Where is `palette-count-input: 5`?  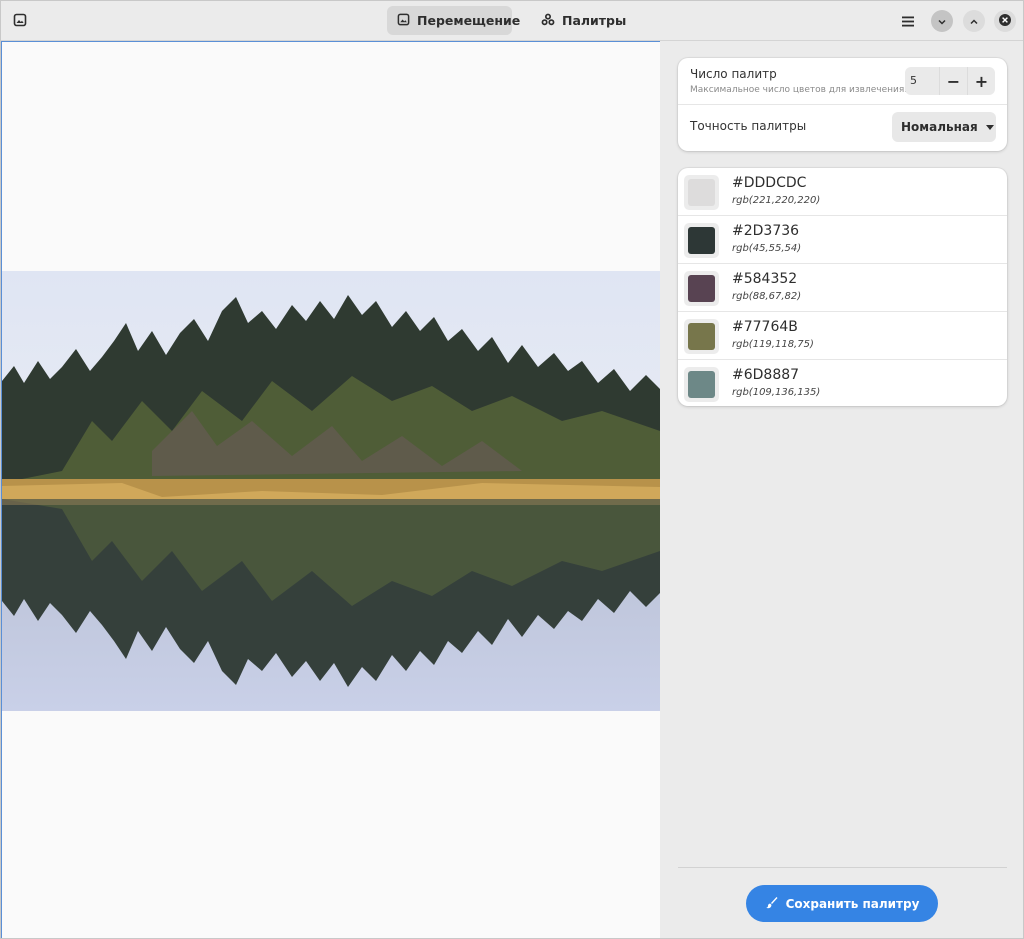
palette-count-input: 5 is located at coordinates (922, 81).